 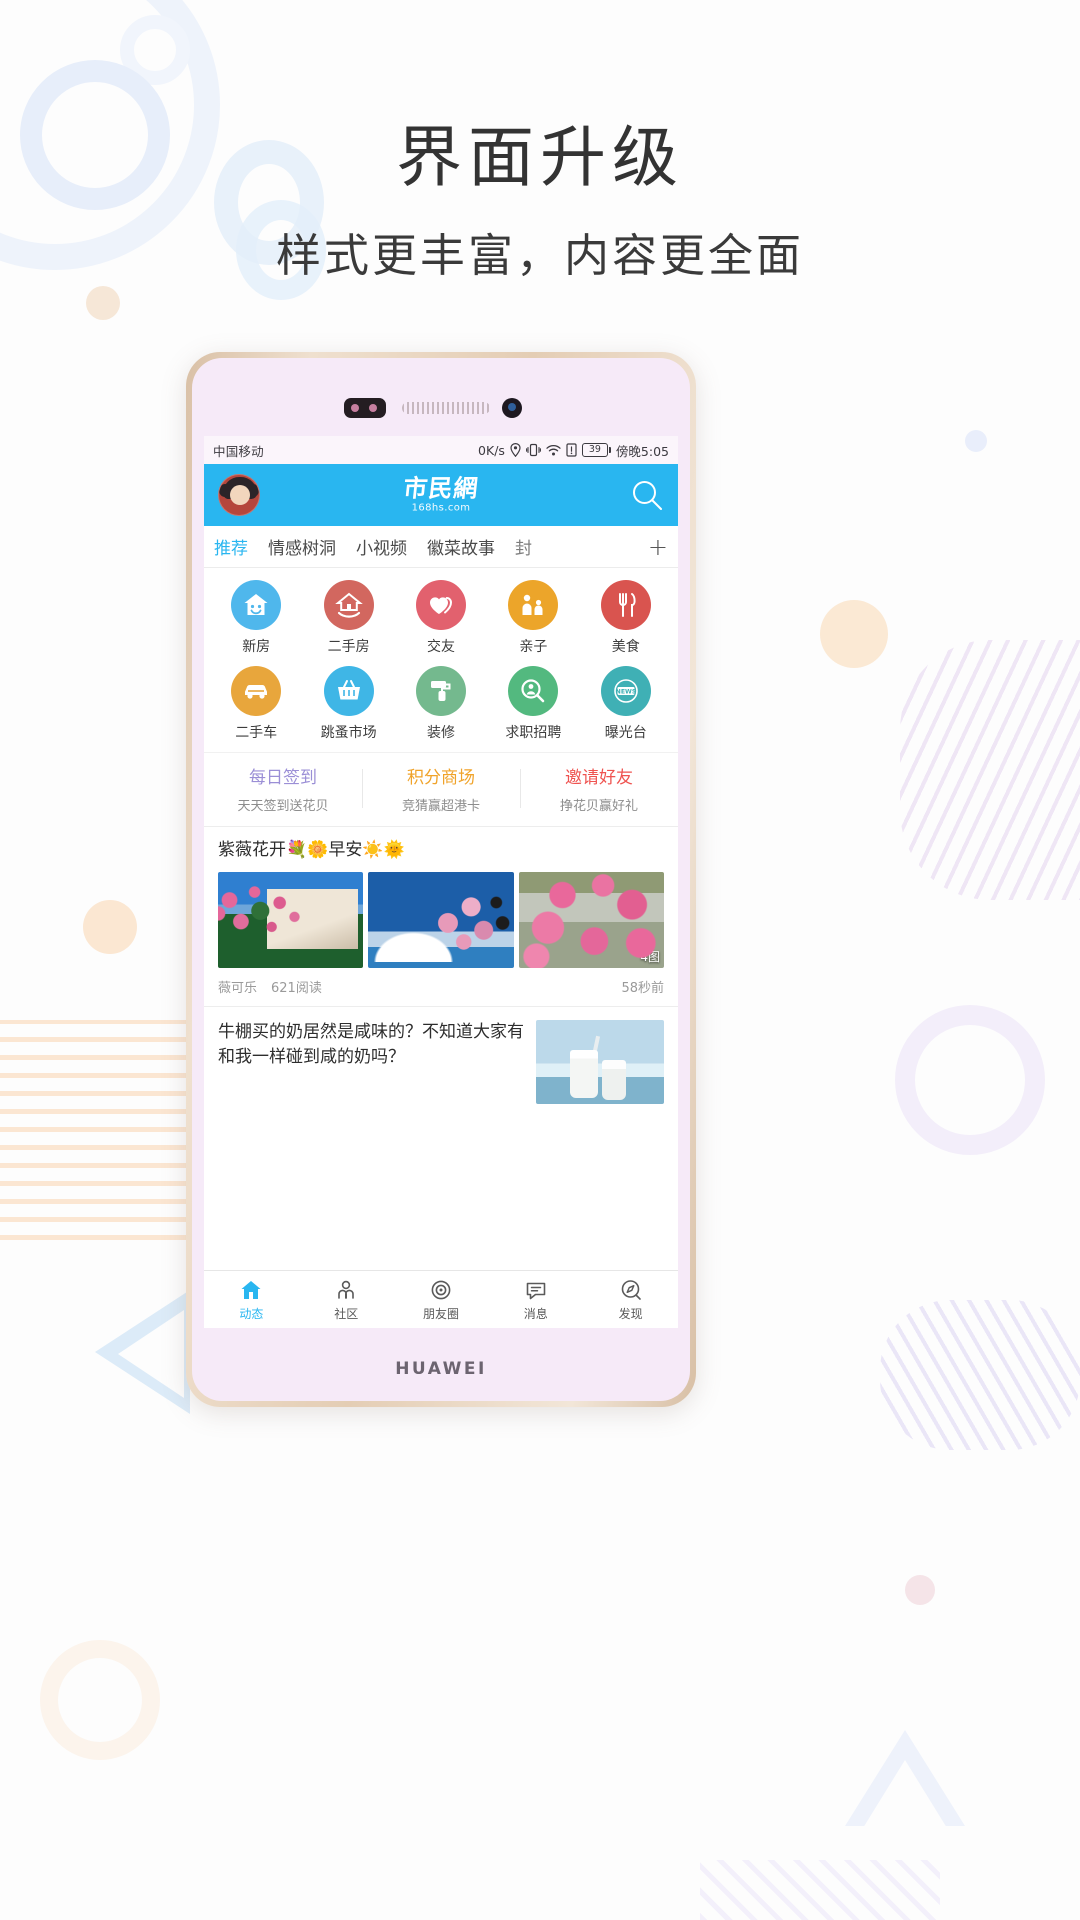 What do you see at coordinates (441, 919) in the screenshot?
I see `crape-myrtle-sky-photo` at bounding box center [441, 919].